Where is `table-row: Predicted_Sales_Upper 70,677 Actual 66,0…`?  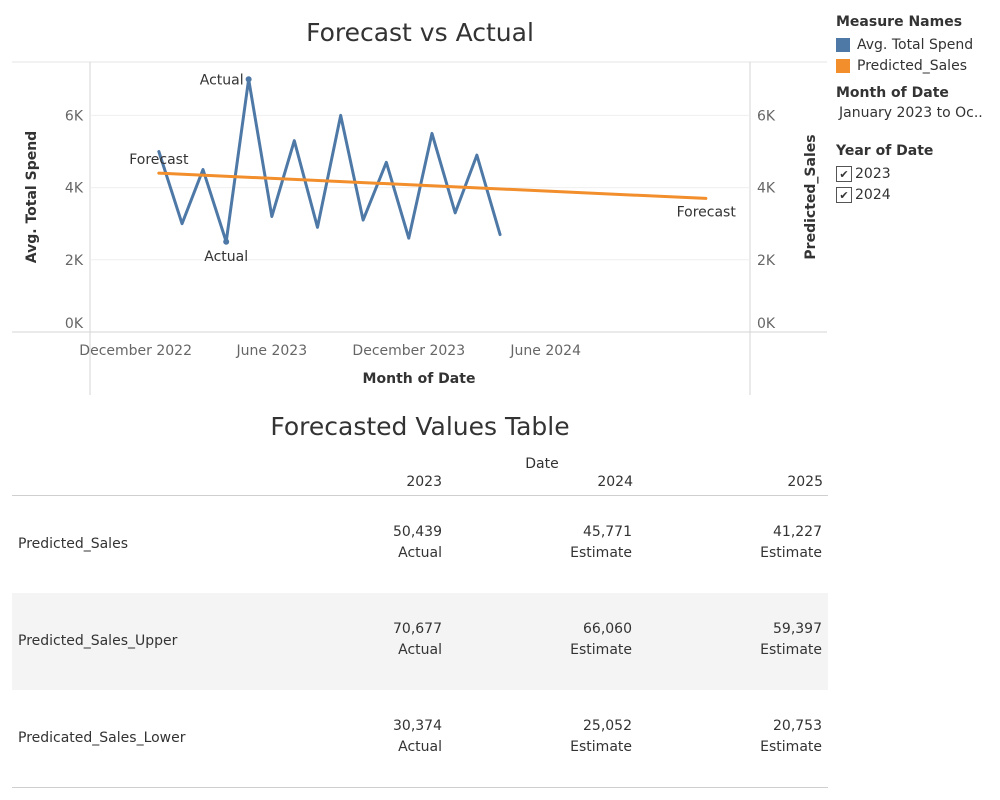
table-row: Predicted_Sales_Upper 70,677 Actual 66,0… is located at coordinates (420, 641).